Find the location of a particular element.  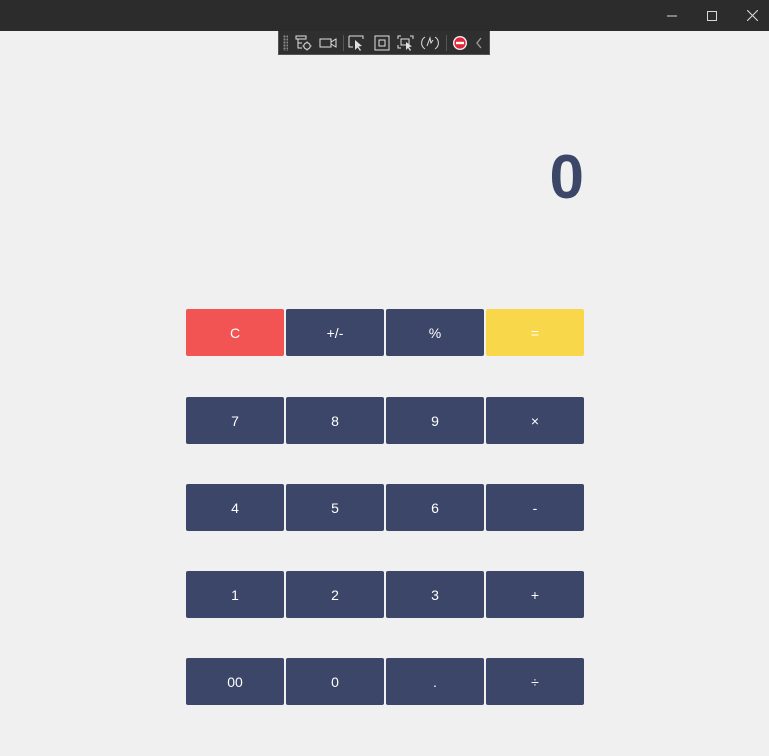

add-button: + is located at coordinates (535, 594).